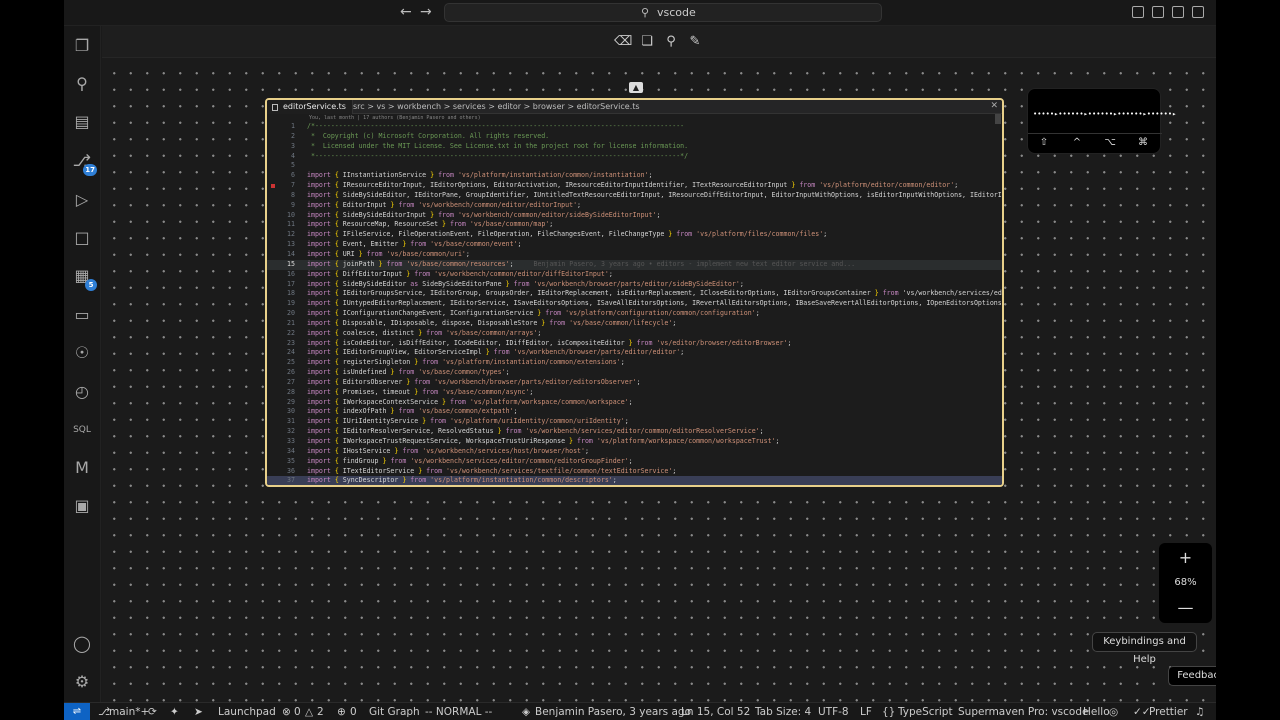 This screenshot has height=720, width=1280. What do you see at coordinates (1144, 648) in the screenshot?
I see `keybindings-help-button: Keybindings and Help` at bounding box center [1144, 648].